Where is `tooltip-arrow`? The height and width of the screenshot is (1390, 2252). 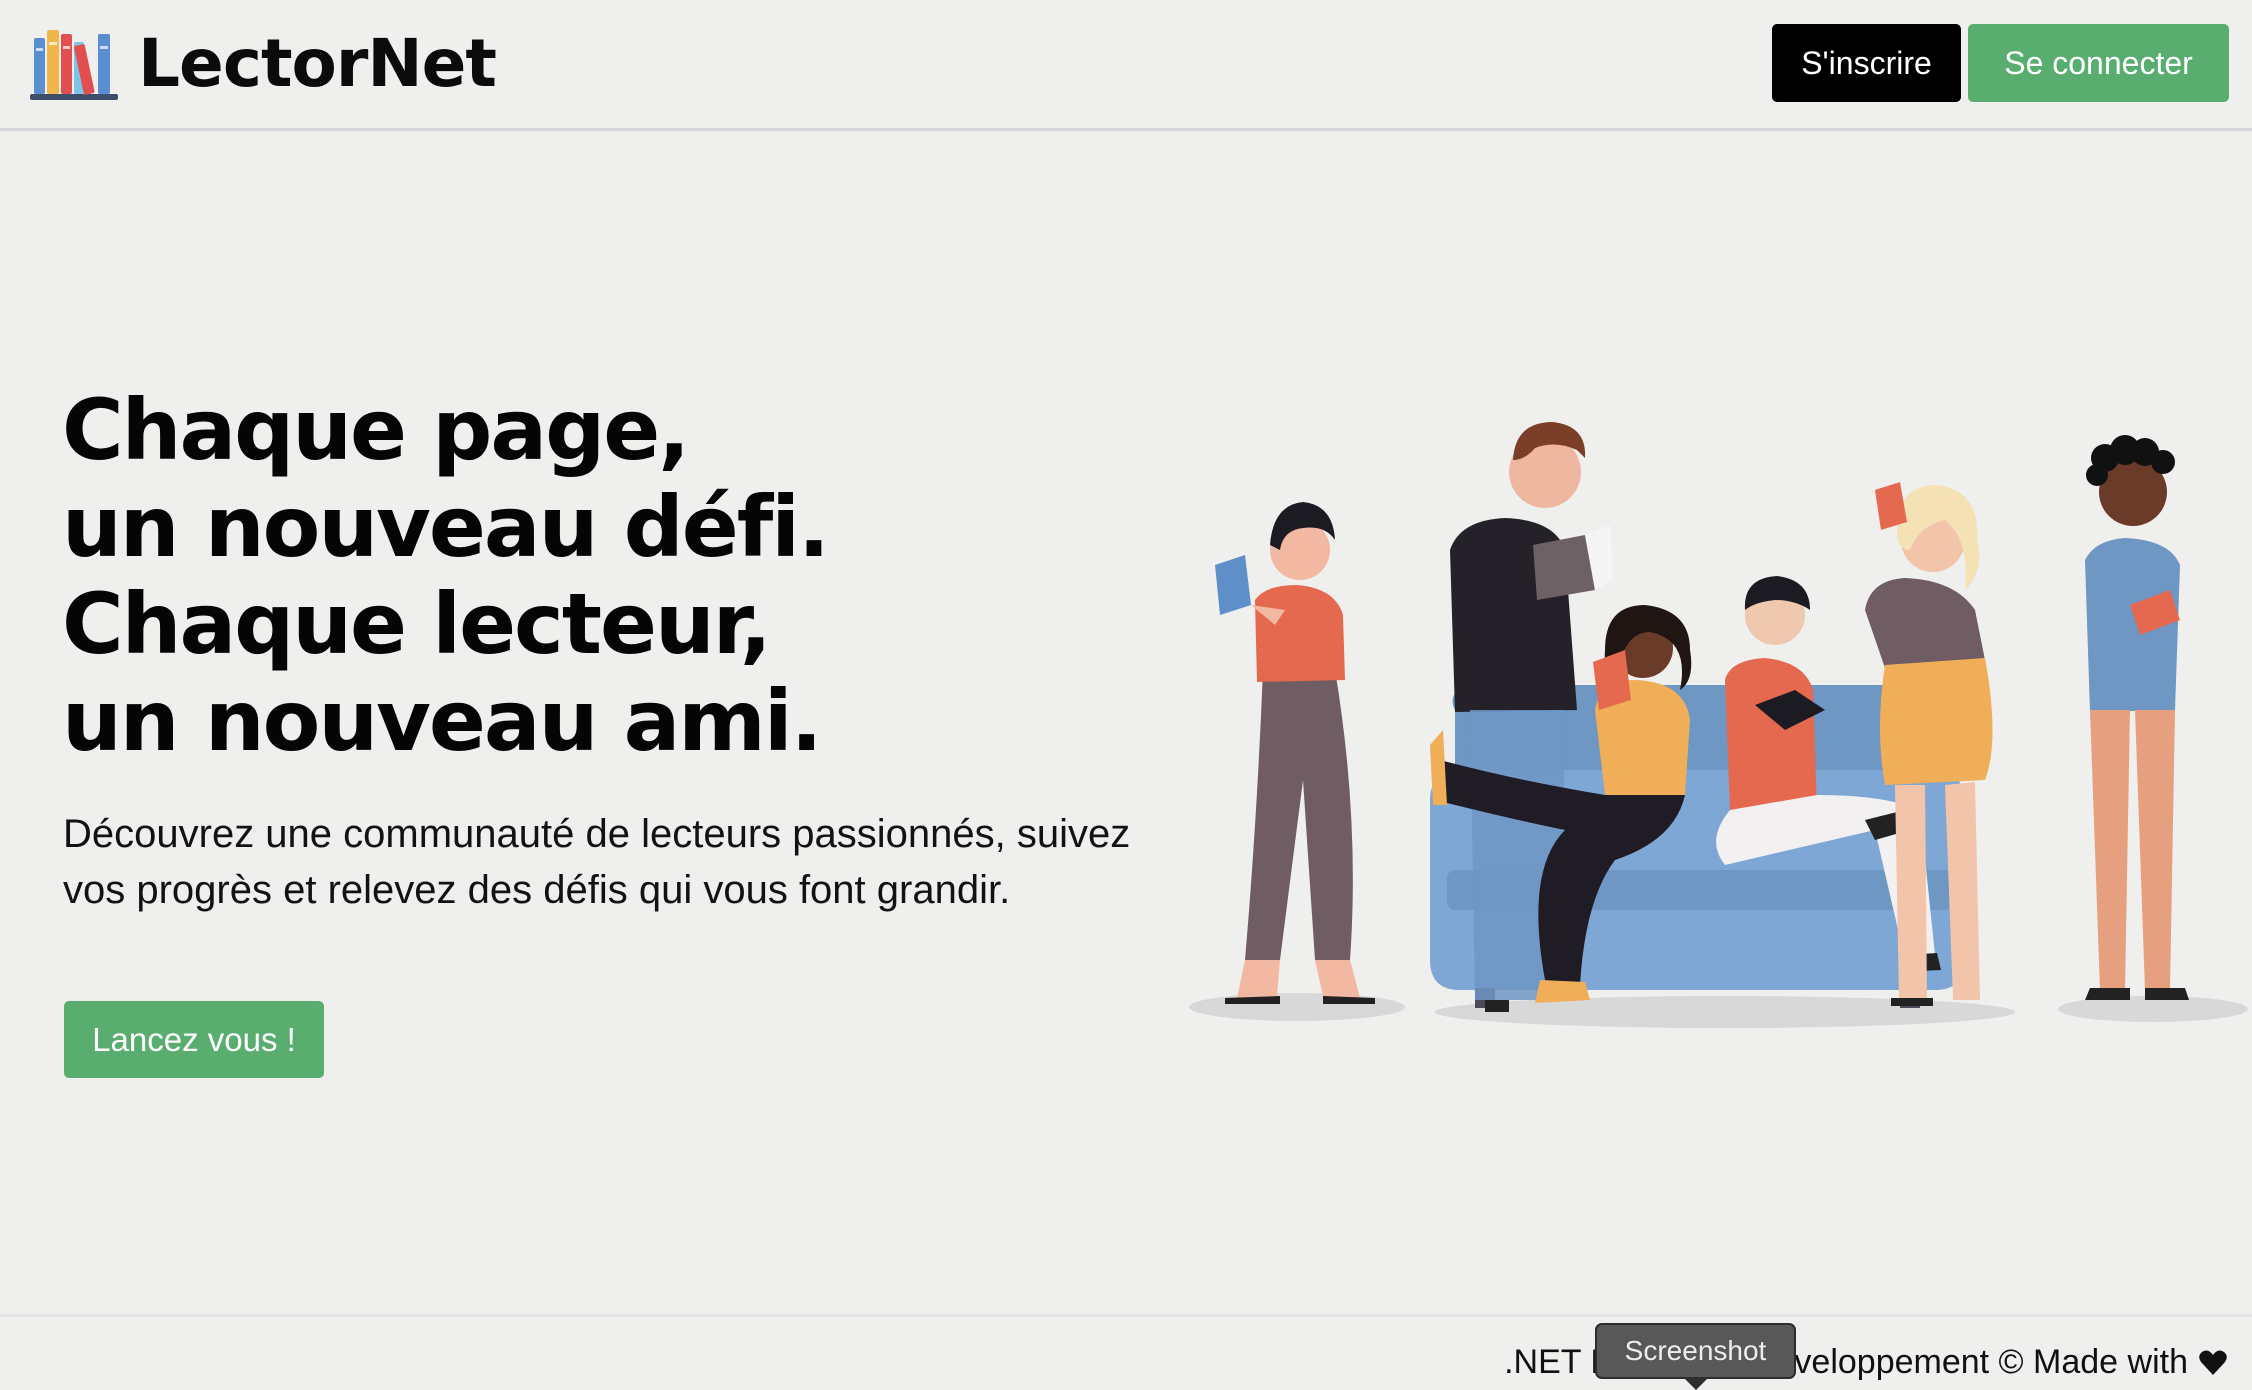 tooltip-arrow is located at coordinates (1696, 1384).